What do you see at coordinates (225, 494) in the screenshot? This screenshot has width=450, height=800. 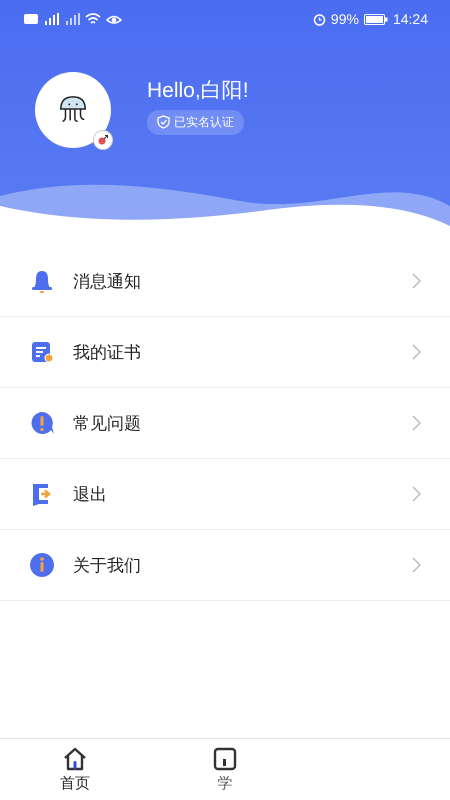 I see `menu-item: 退出` at bounding box center [225, 494].